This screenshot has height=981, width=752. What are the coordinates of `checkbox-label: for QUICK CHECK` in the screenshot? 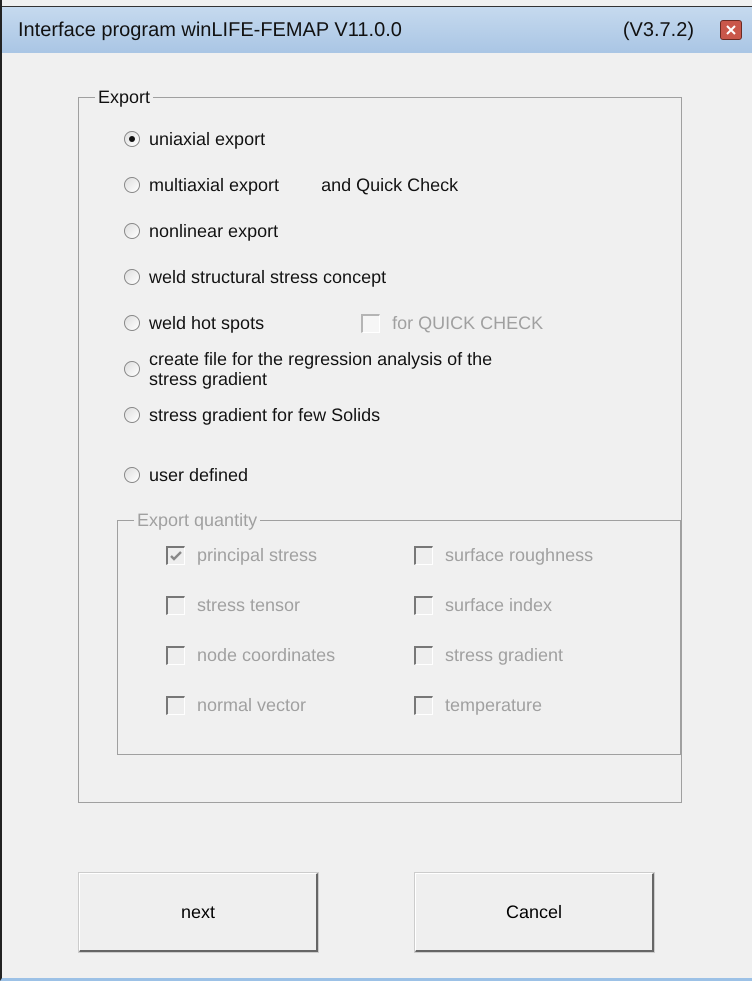 It's located at (468, 323).